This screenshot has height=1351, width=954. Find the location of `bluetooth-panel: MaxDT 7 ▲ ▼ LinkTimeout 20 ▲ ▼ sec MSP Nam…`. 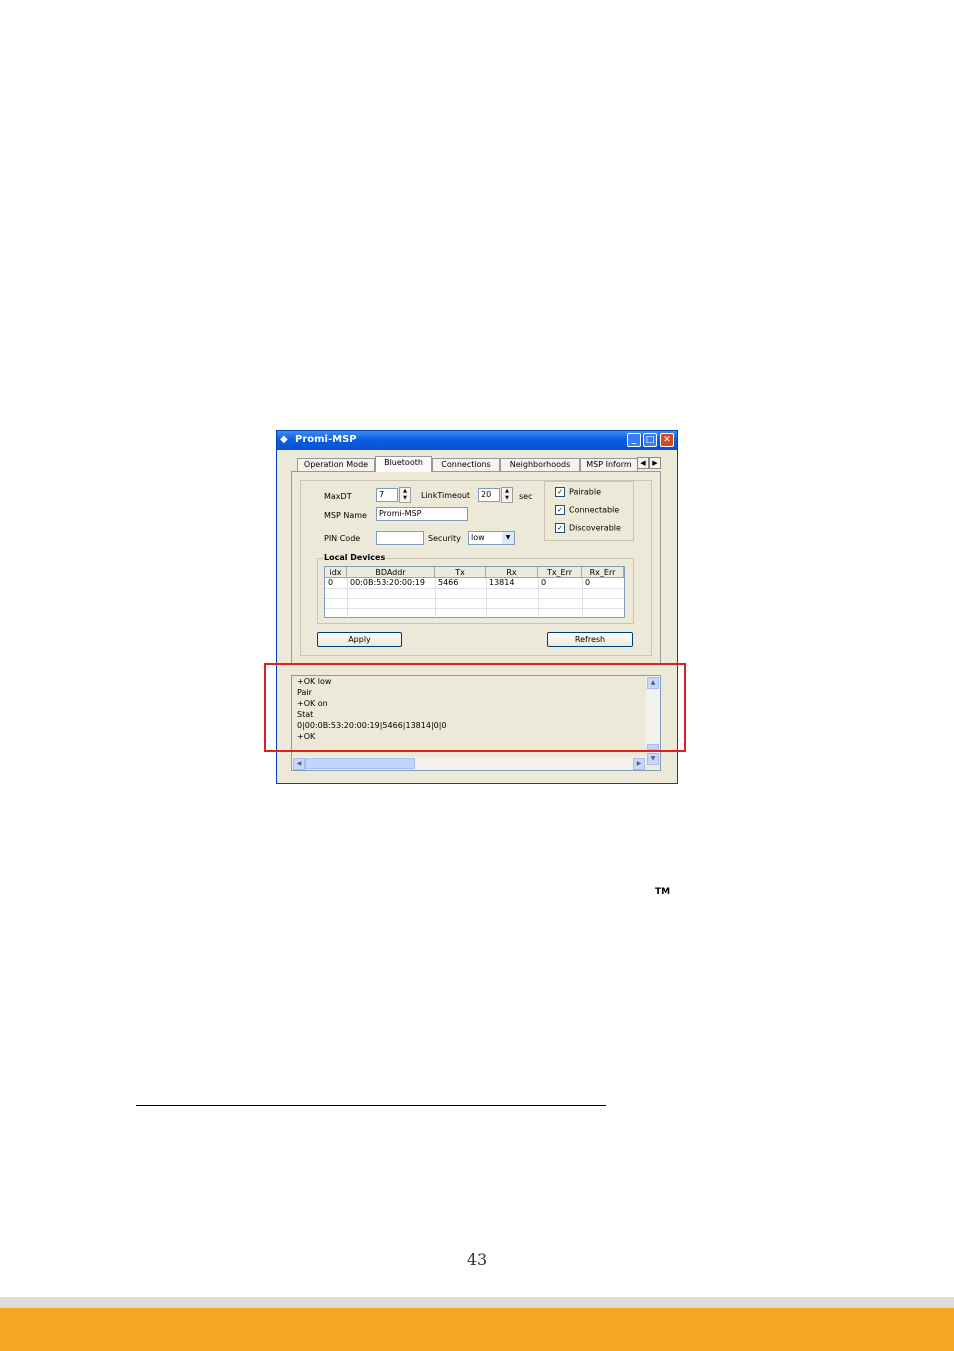

bluetooth-panel: MaxDT 7 ▲ ▼ LinkTimeout 20 ▲ ▼ sec MSP Nam… is located at coordinates (476, 568).